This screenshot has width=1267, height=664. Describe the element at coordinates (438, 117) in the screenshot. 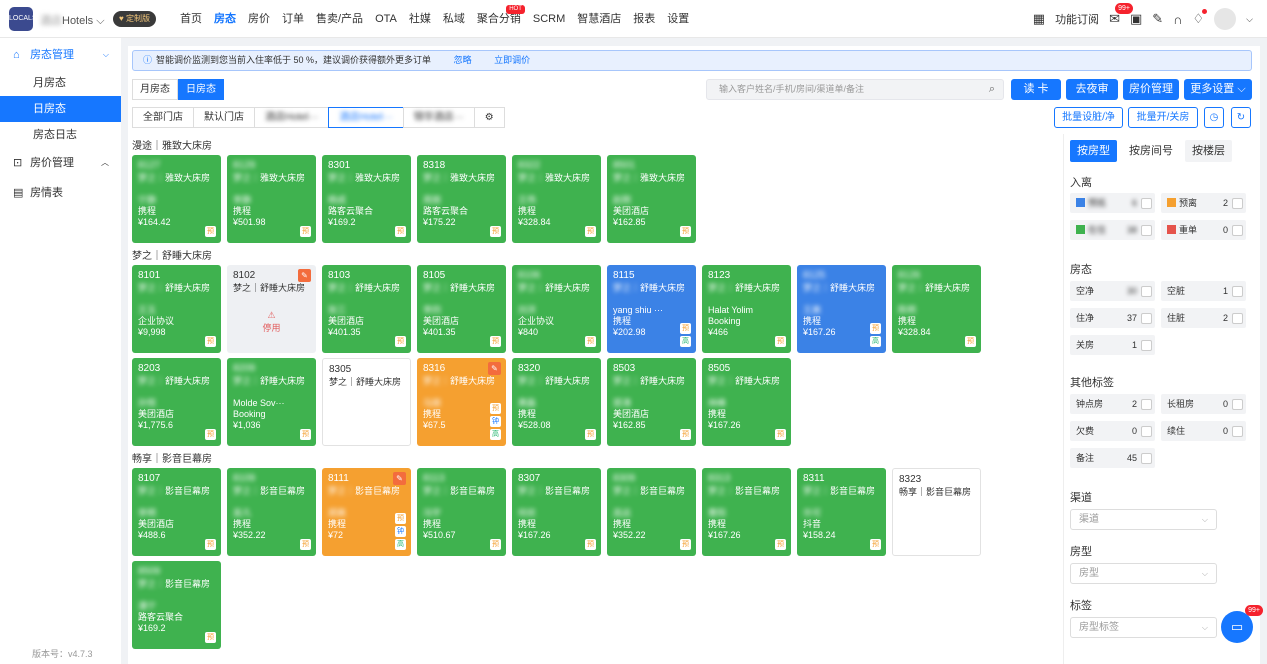

I see `store-tab-5: 锦华酒店···` at that location.